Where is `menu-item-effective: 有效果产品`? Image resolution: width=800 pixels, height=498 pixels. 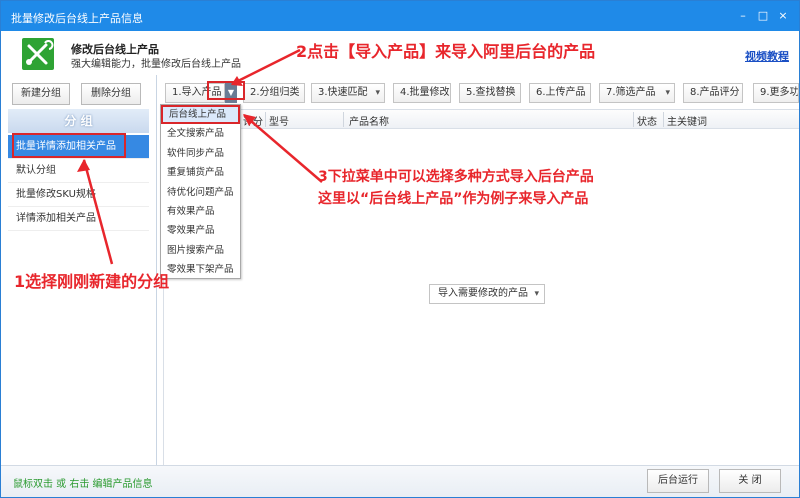 menu-item-effective: 有效果产品 is located at coordinates (200, 211).